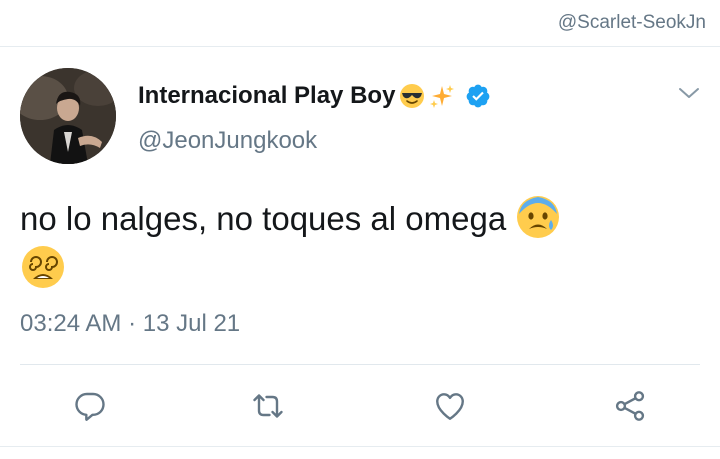  Describe the element at coordinates (43, 267) in the screenshot. I see `dizzy-face-emoji-icon` at that location.